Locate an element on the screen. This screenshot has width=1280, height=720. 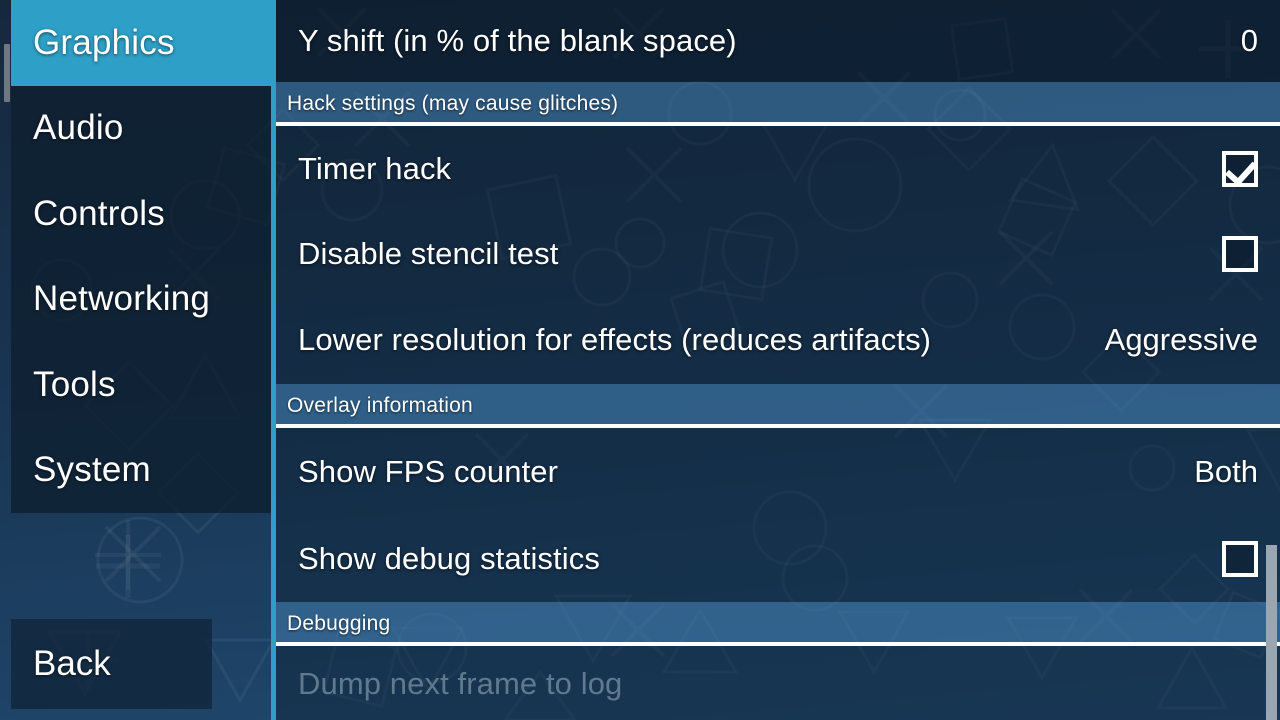
section-header-label: Overlay information is located at coordinates (380, 405).